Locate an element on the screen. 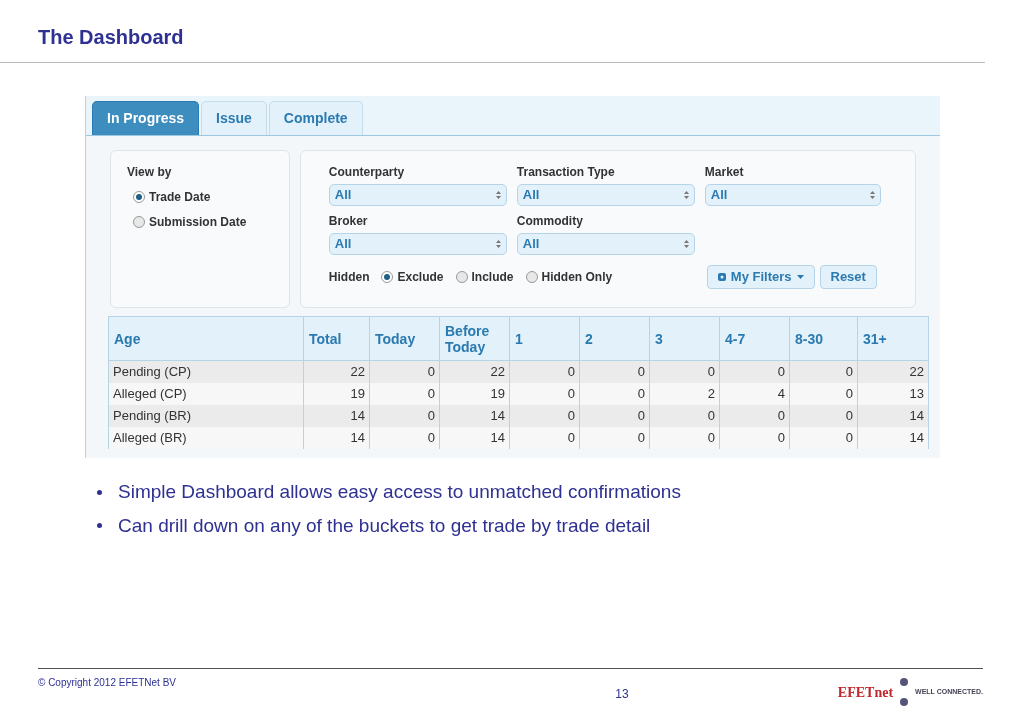  tab: In Progress is located at coordinates (146, 118).